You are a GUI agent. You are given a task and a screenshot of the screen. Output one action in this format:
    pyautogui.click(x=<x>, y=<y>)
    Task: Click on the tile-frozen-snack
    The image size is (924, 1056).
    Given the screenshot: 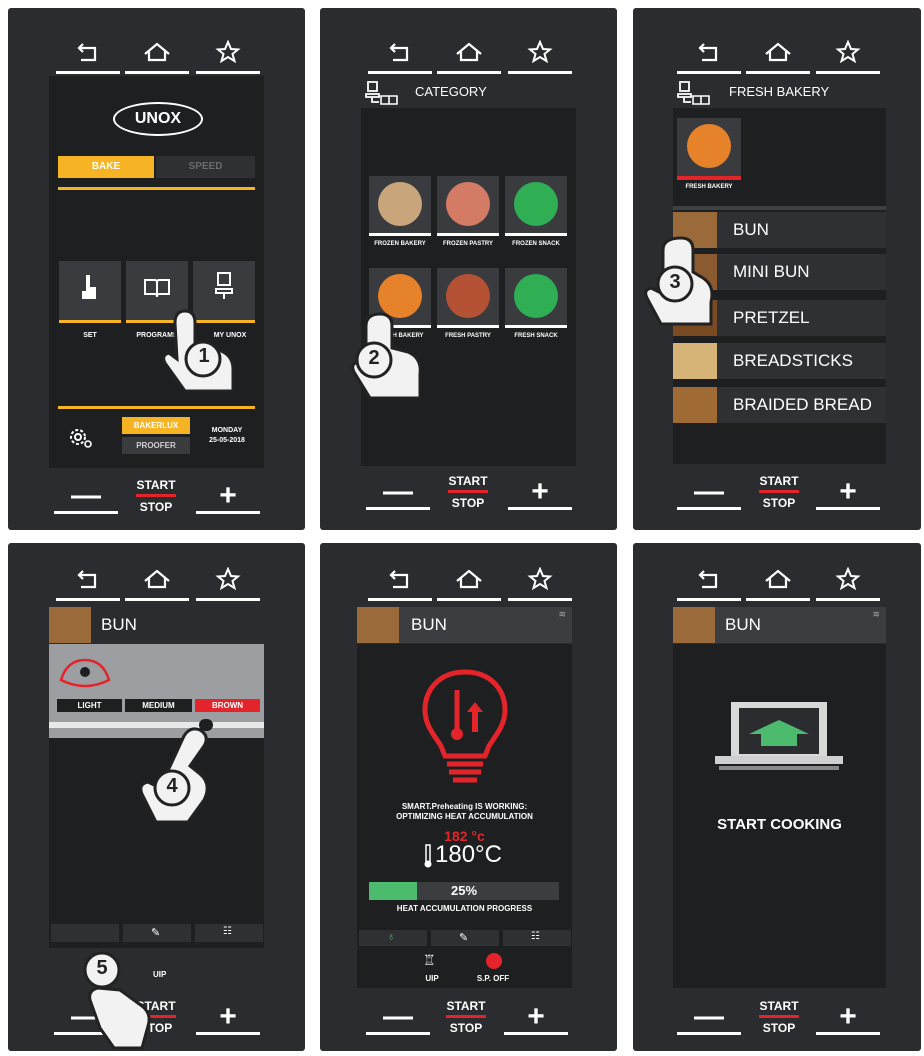 What is the action you would take?
    pyautogui.click(x=536, y=206)
    